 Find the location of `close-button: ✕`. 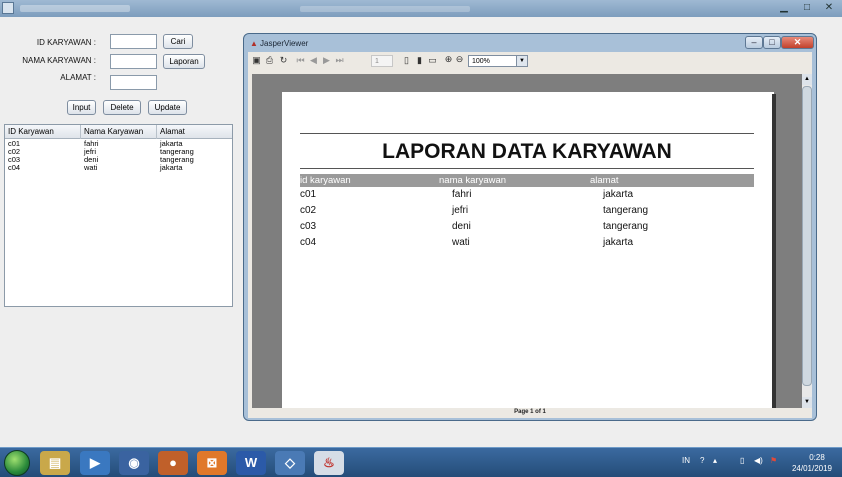

close-button: ✕ is located at coordinates (829, 8).